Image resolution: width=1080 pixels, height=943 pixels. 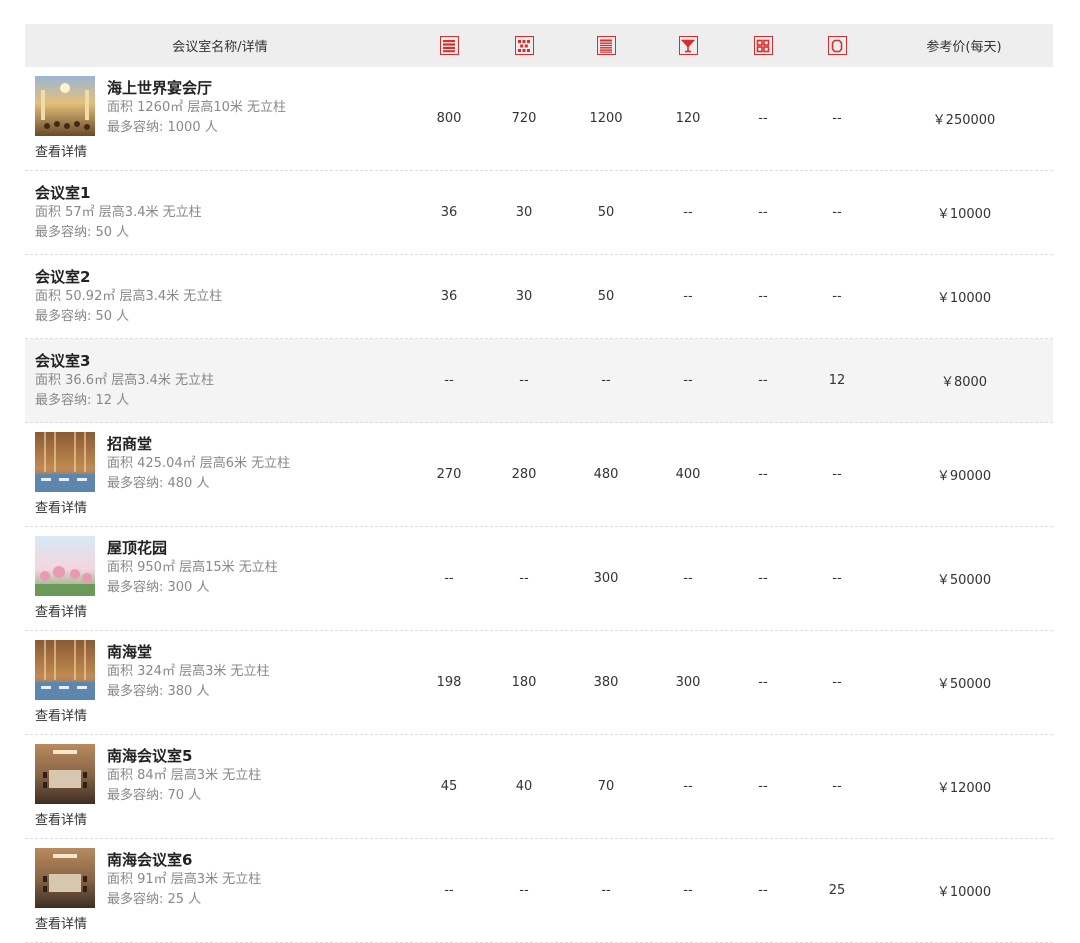 I want to click on room-name: 会议室3, so click(x=63, y=361).